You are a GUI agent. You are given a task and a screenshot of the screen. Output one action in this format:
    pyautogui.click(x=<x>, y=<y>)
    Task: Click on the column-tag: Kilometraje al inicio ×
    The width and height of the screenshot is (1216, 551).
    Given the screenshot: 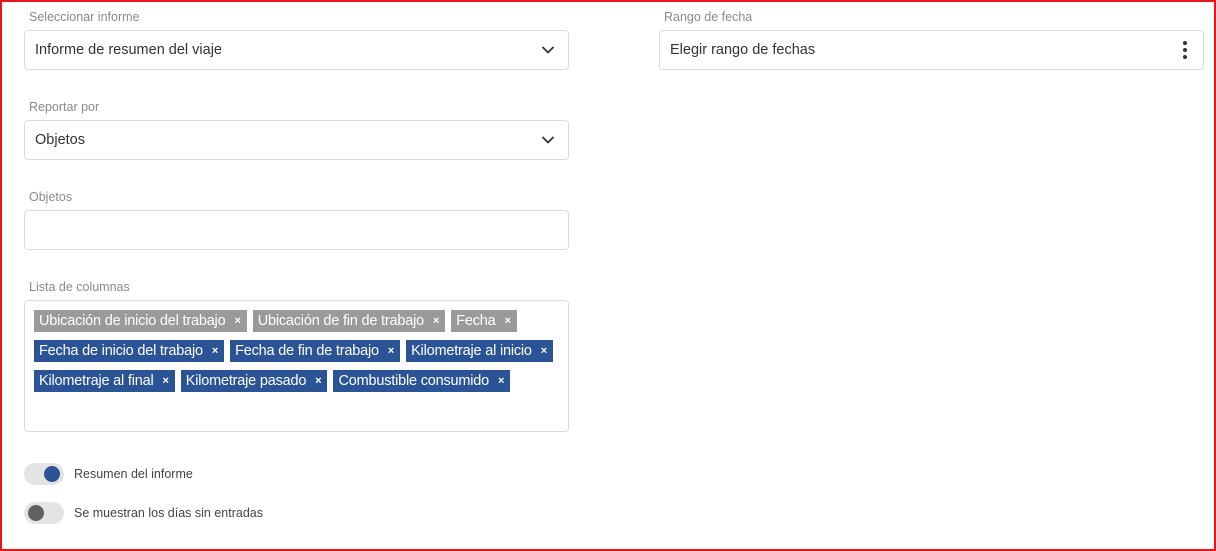 What is the action you would take?
    pyautogui.click(x=480, y=351)
    